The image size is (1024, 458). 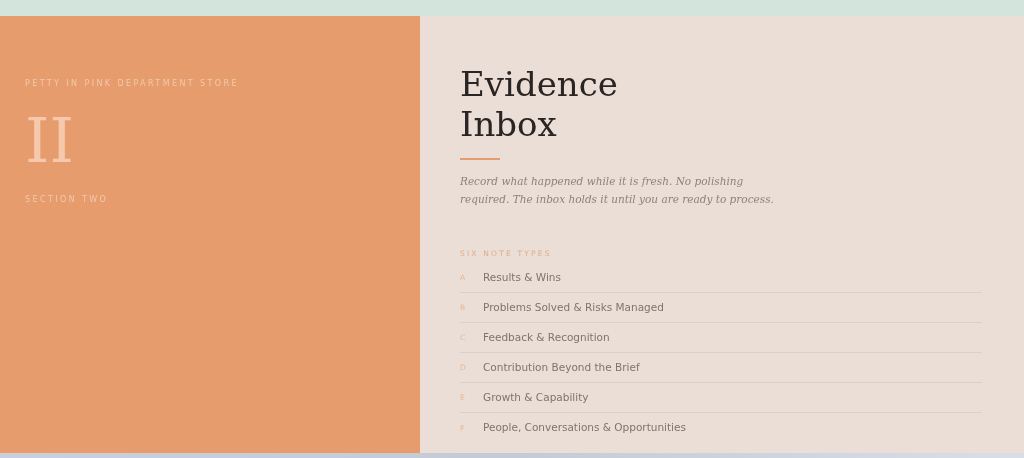 I want to click on section-label: SECTION TWO, so click(x=67, y=200).